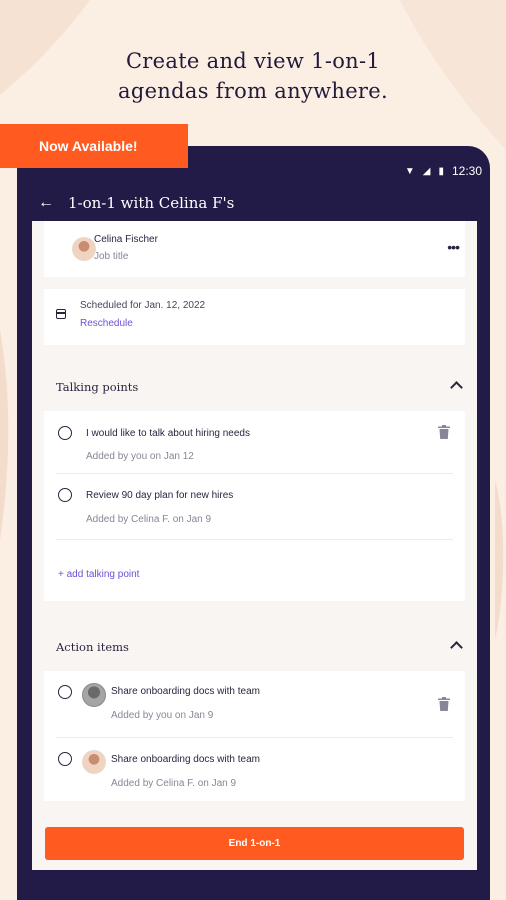 This screenshot has width=506, height=900. I want to click on talking-points-title: Talking points, so click(97, 387).